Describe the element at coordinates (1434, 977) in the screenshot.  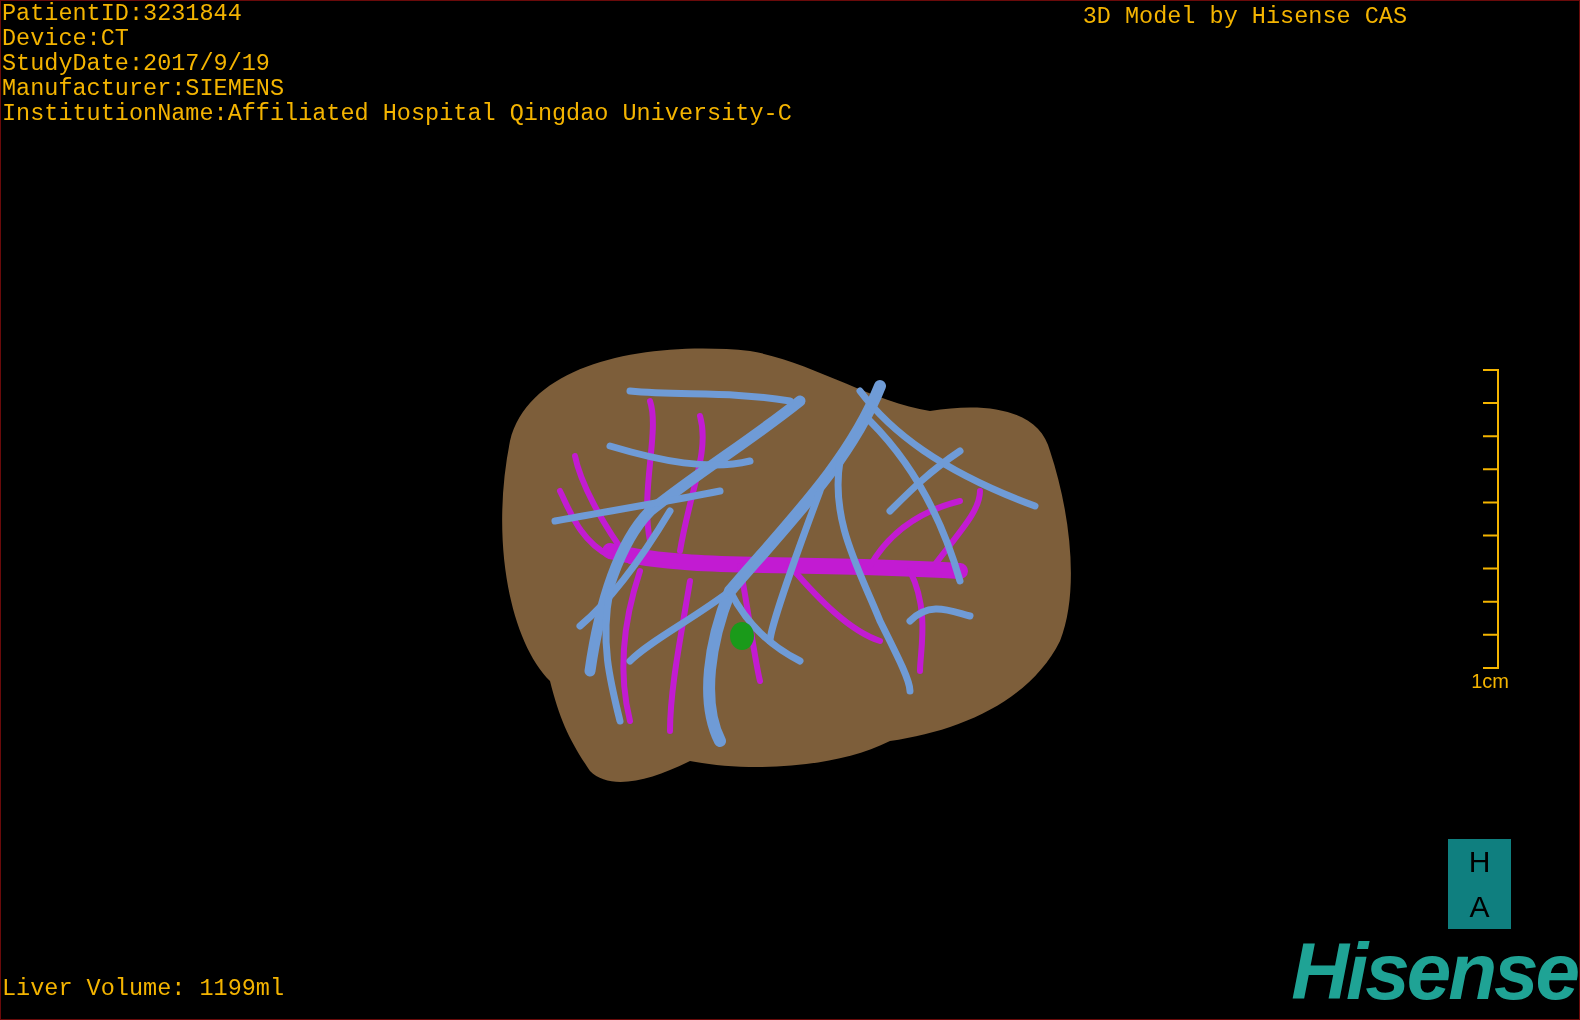
I see `logo-wordmark: Hisense` at that location.